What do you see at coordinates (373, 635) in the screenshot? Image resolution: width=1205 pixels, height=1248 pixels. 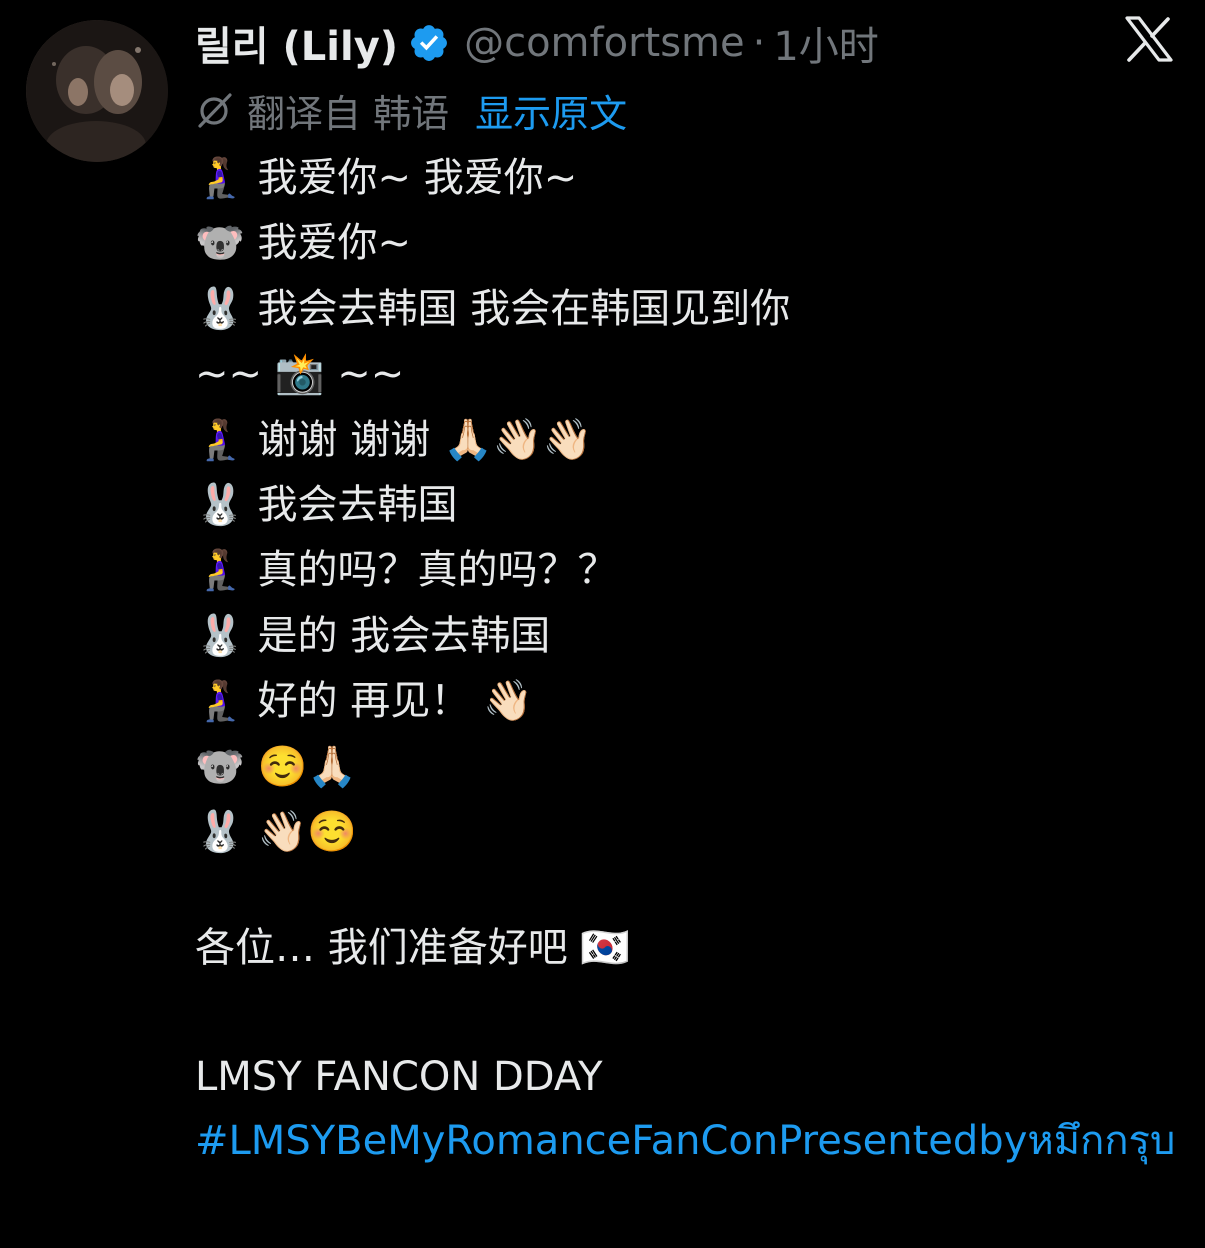 I see `tweet-line: 🐰 是的 我会去韩国` at bounding box center [373, 635].